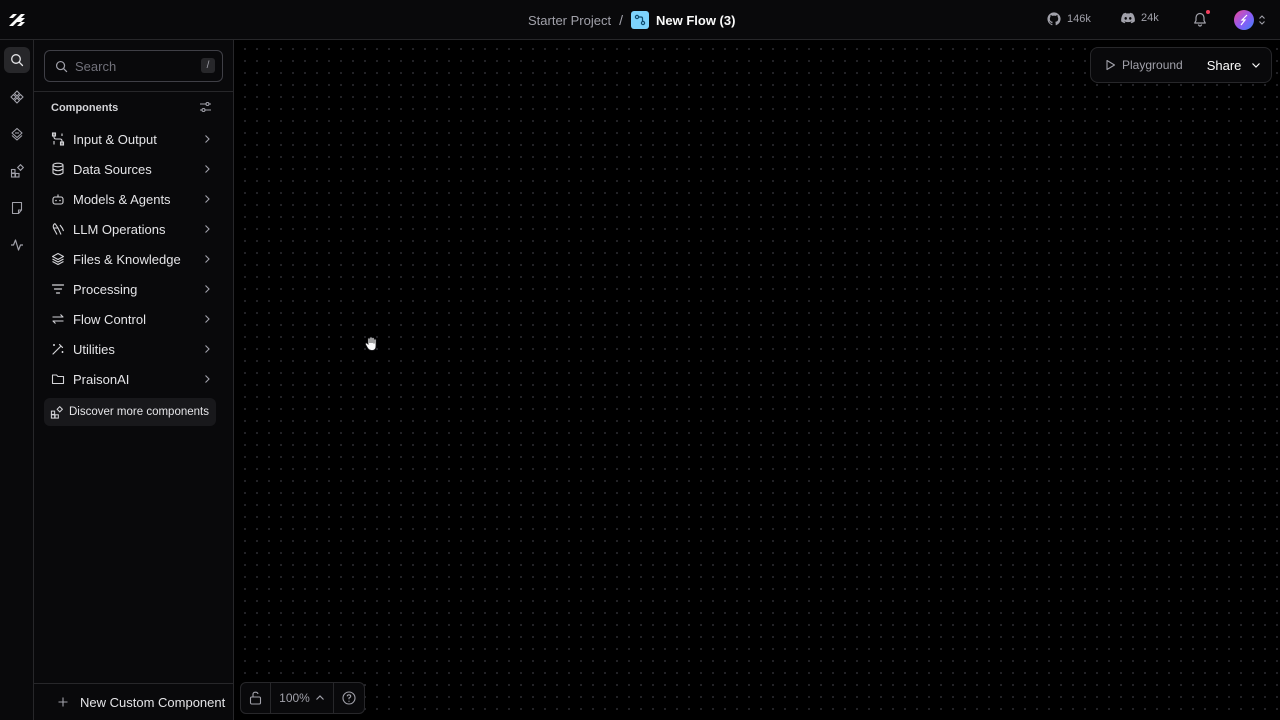 This screenshot has height=720, width=1280. What do you see at coordinates (134, 91) in the screenshot?
I see `sidebar-divider` at bounding box center [134, 91].